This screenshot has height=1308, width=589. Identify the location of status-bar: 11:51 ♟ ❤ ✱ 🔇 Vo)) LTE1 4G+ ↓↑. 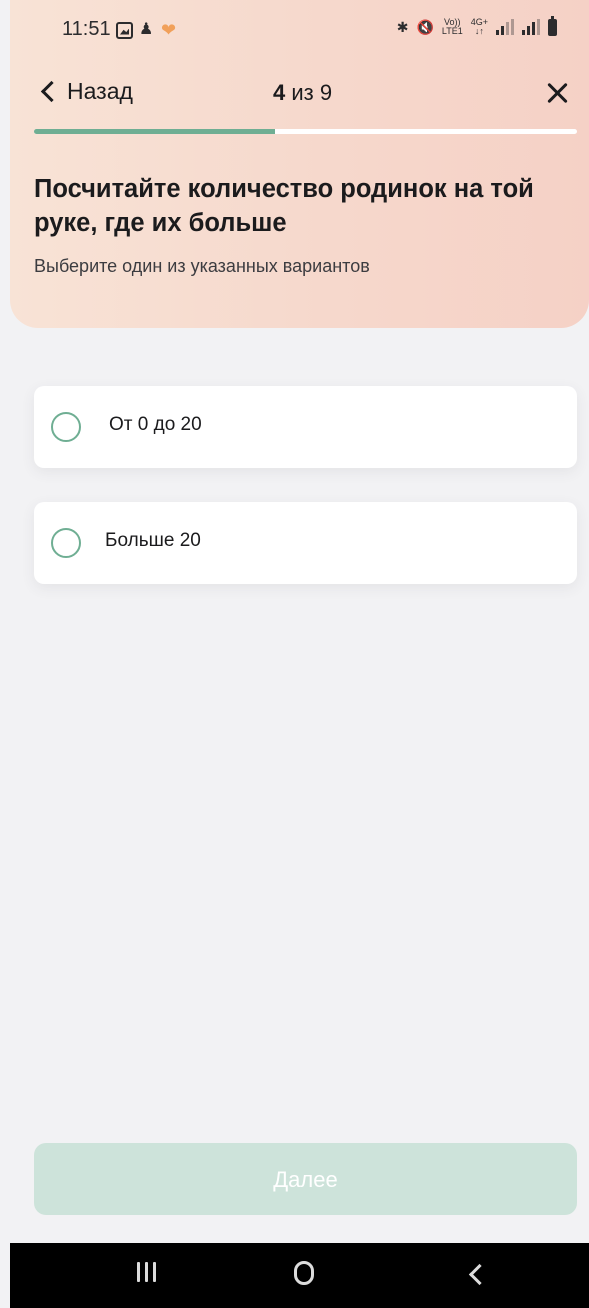
(294, 31).